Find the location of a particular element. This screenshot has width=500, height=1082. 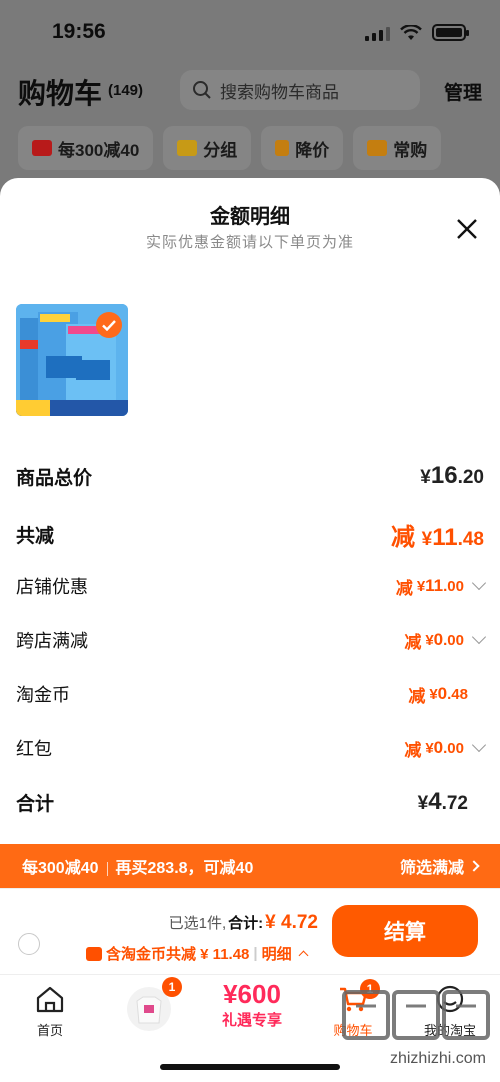

taojinbi-value: 减 ¥0.48 is located at coordinates (438, 695).